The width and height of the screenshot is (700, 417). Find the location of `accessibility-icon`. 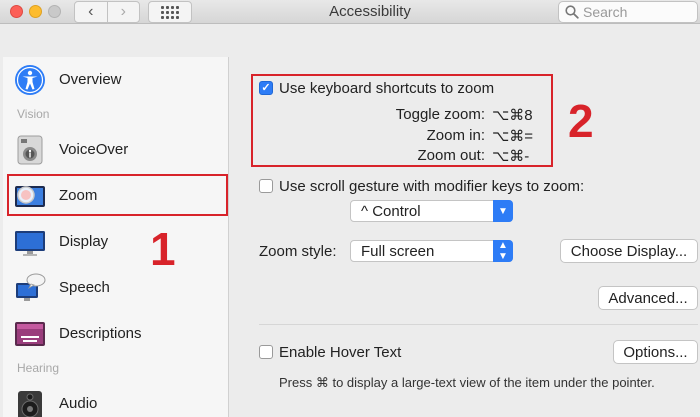

accessibility-icon is located at coordinates (30, 80).